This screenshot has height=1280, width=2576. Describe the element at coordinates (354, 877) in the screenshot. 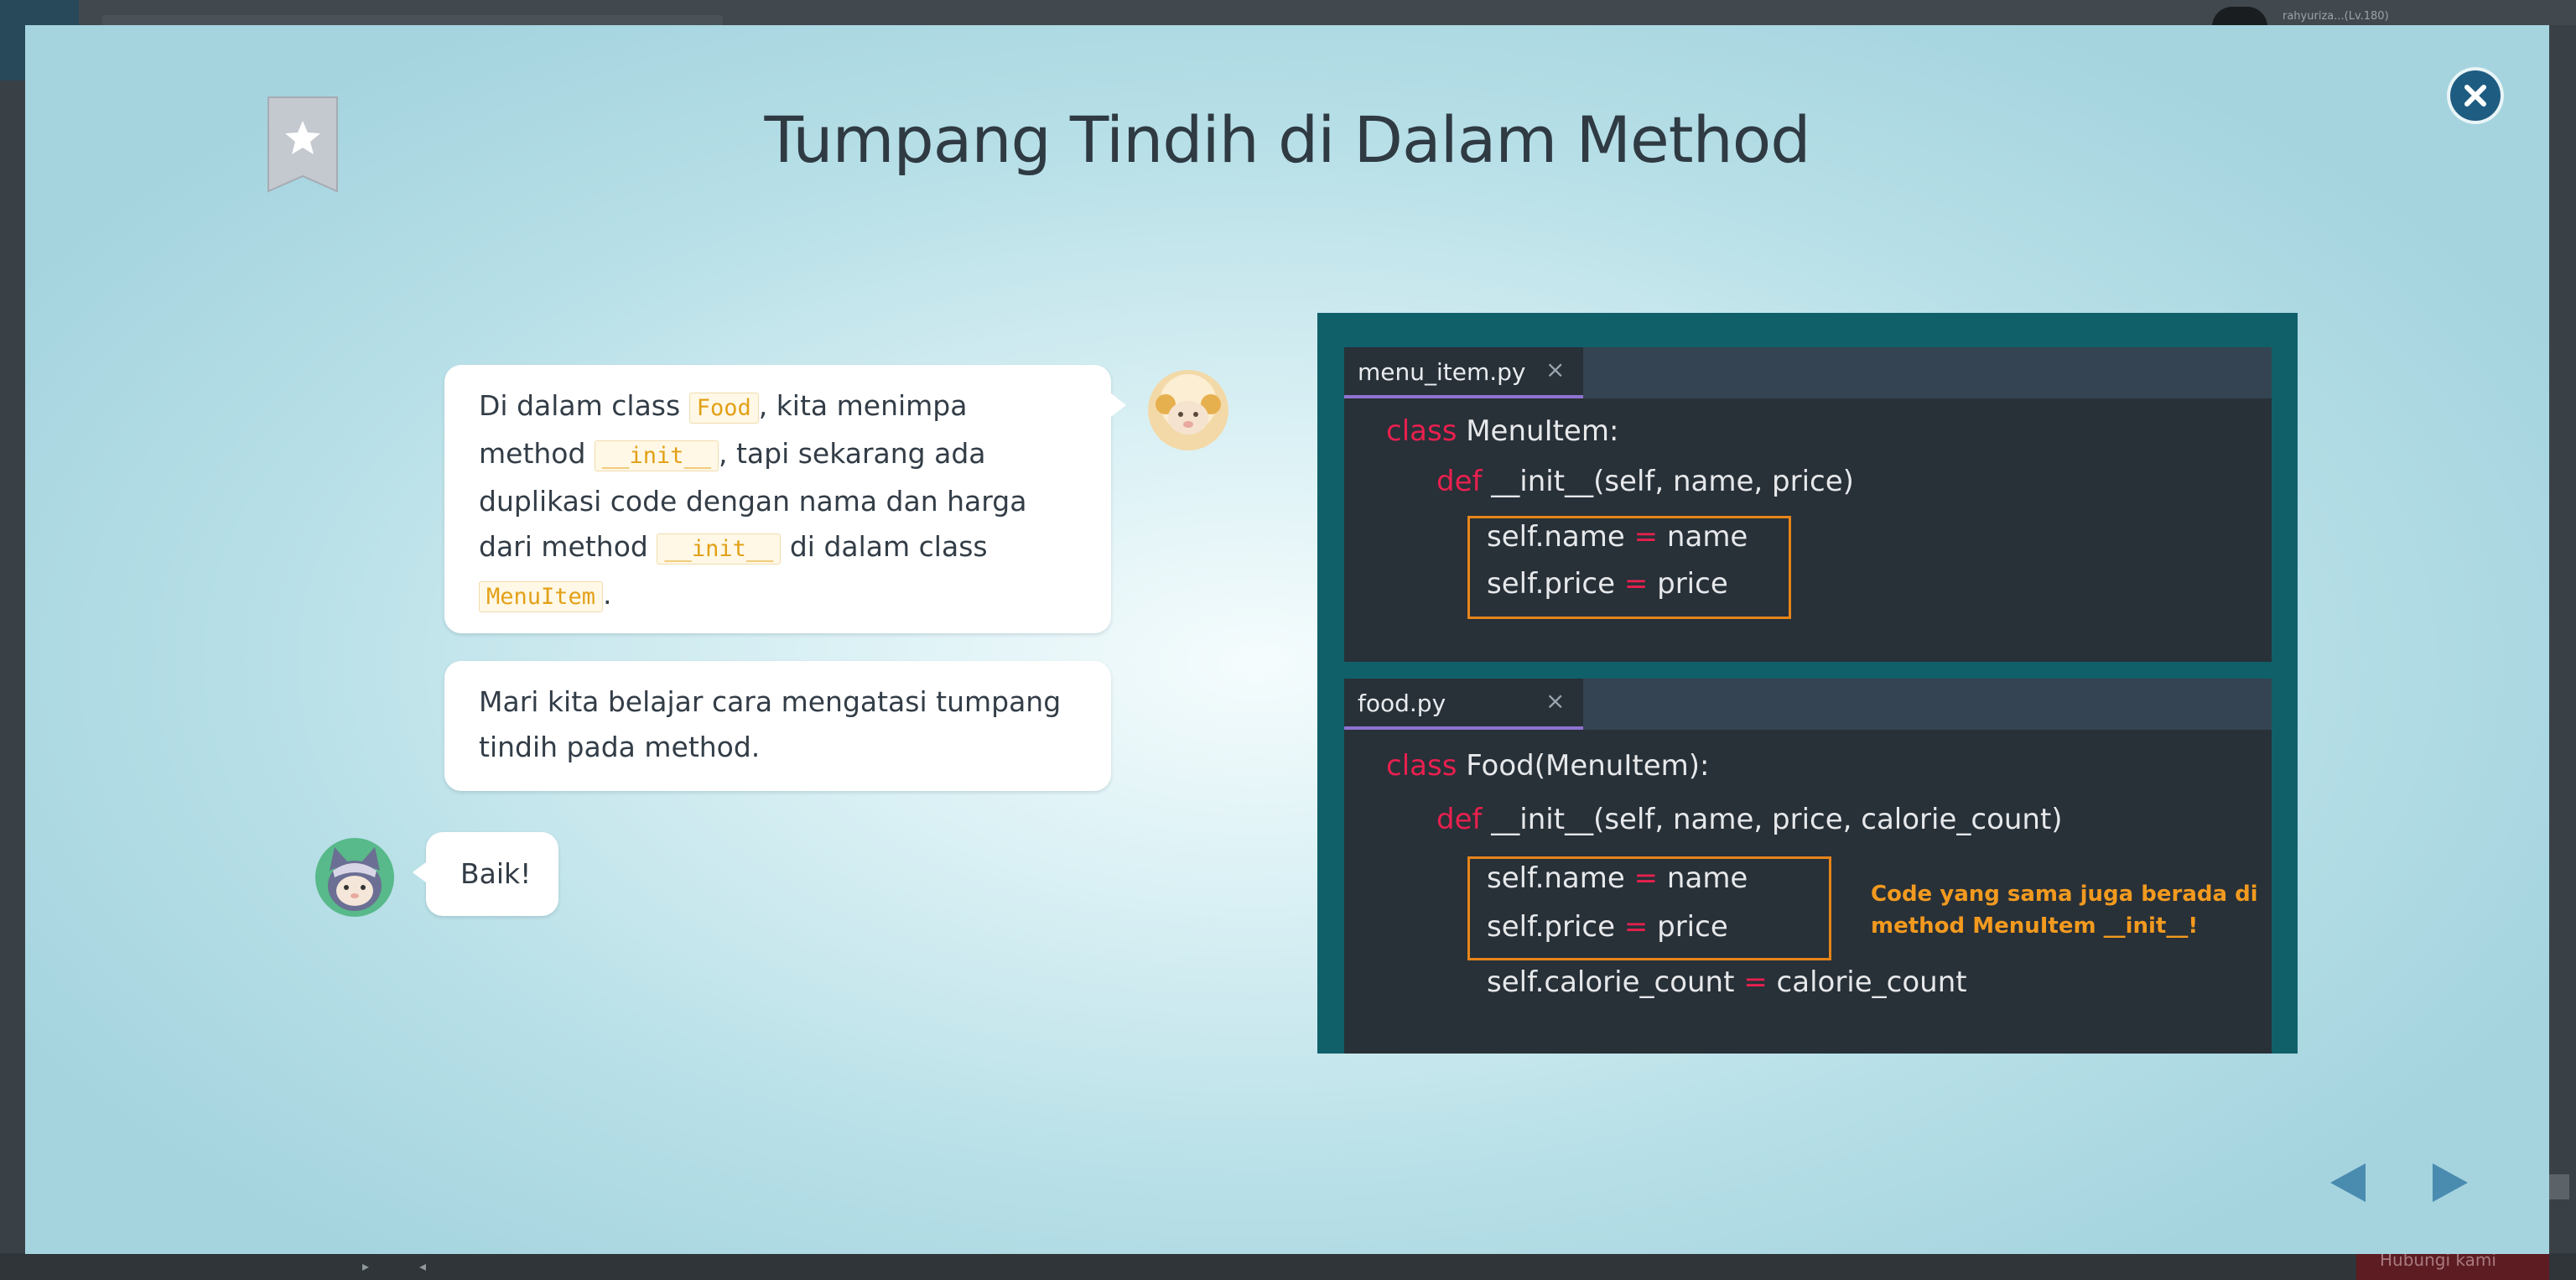

I see `cat-avatar` at that location.